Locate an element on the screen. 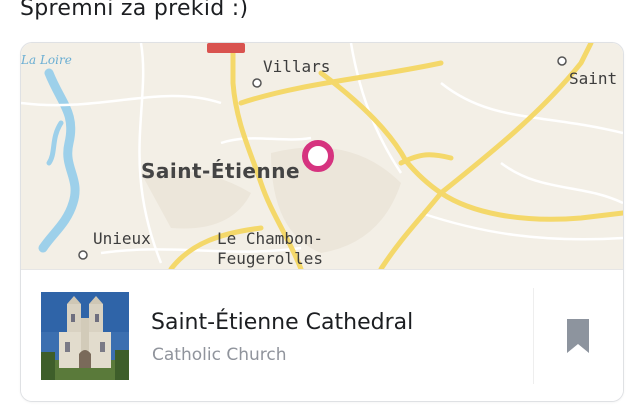  saint-etienne-label: Saint-Étienne is located at coordinates (221, 171).